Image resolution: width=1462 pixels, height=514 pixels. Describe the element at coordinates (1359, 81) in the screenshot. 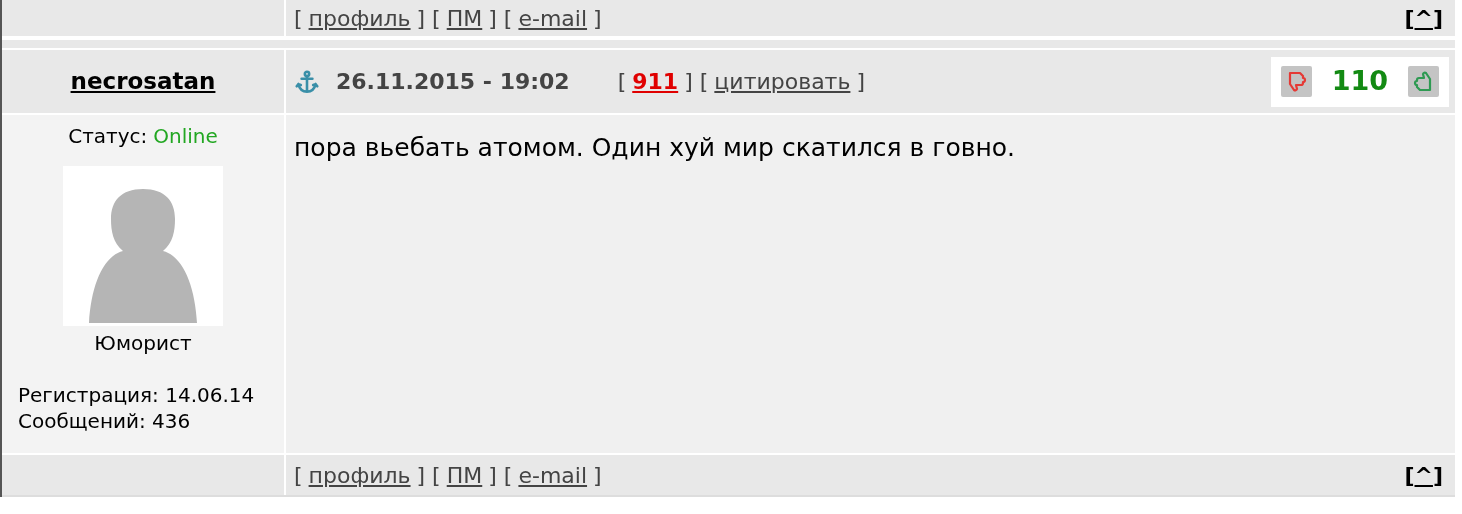

I see `rating-score: 110` at that location.